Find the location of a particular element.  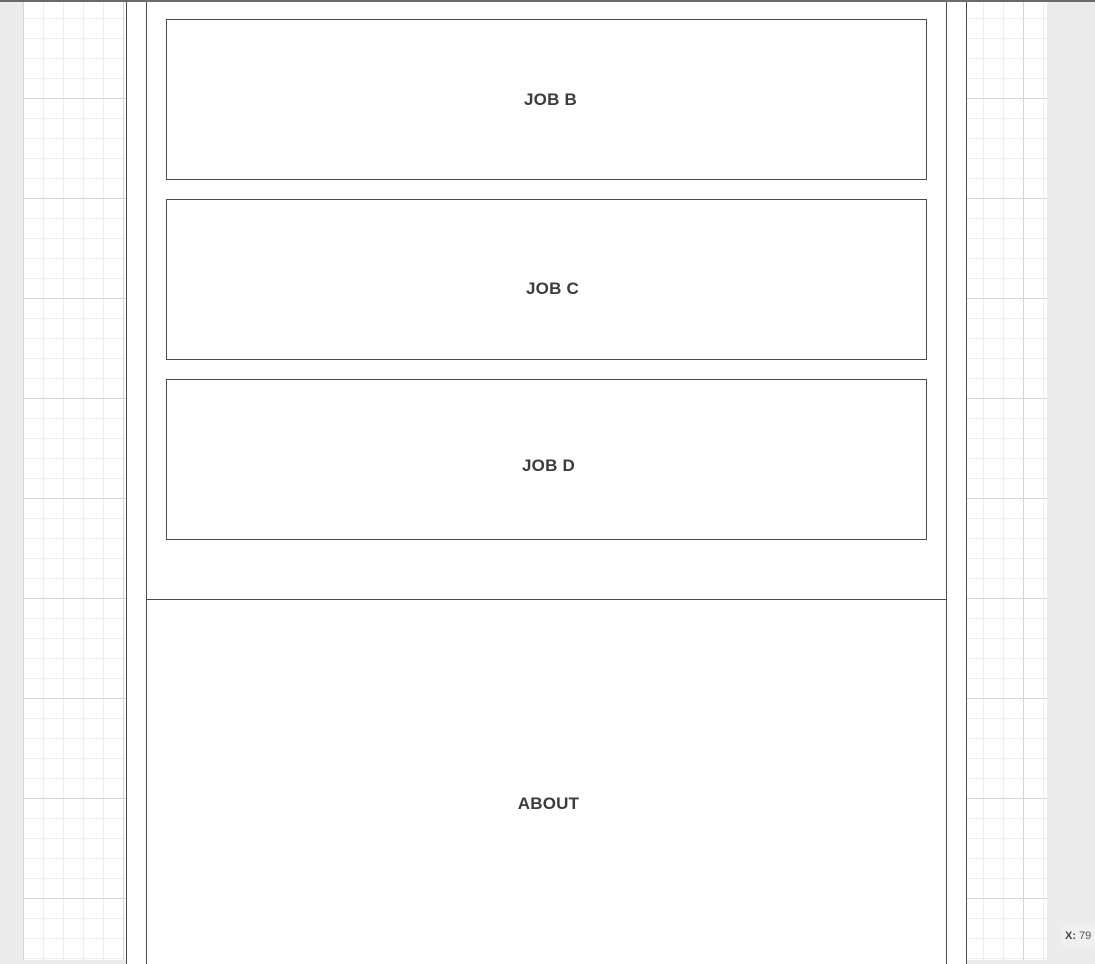

job-card-c: JOB C is located at coordinates (546, 279).